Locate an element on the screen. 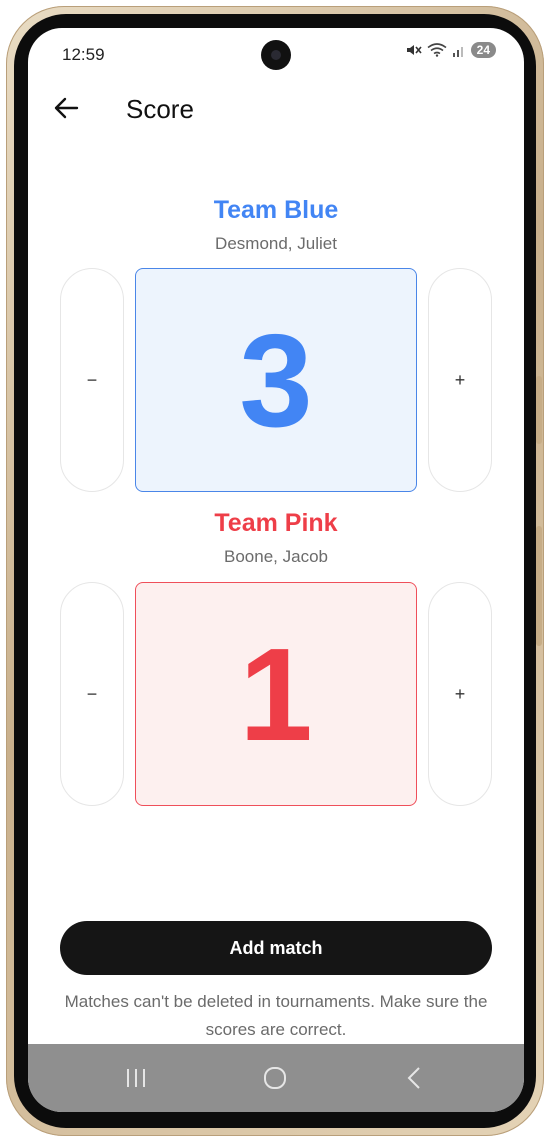 The width and height of the screenshot is (552, 1144). status-bar: 12:59 24 is located at coordinates (276, 55).